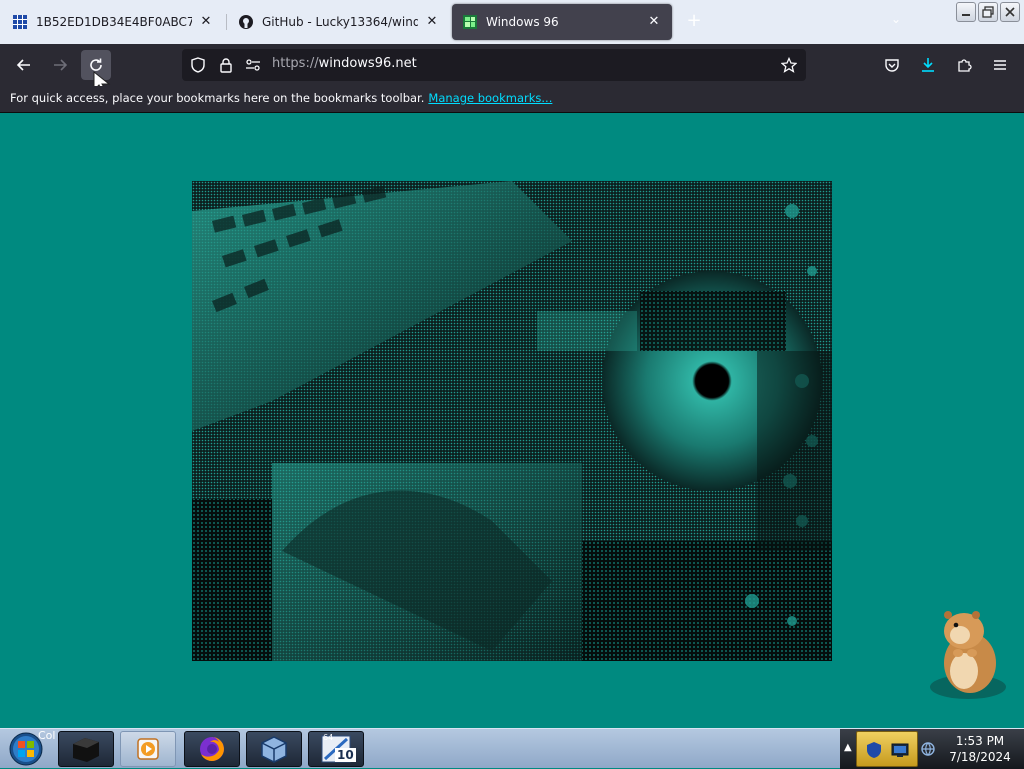 The image size is (1024, 769). What do you see at coordinates (980, 741) in the screenshot?
I see `clock-time: 1:53 PM` at bounding box center [980, 741].